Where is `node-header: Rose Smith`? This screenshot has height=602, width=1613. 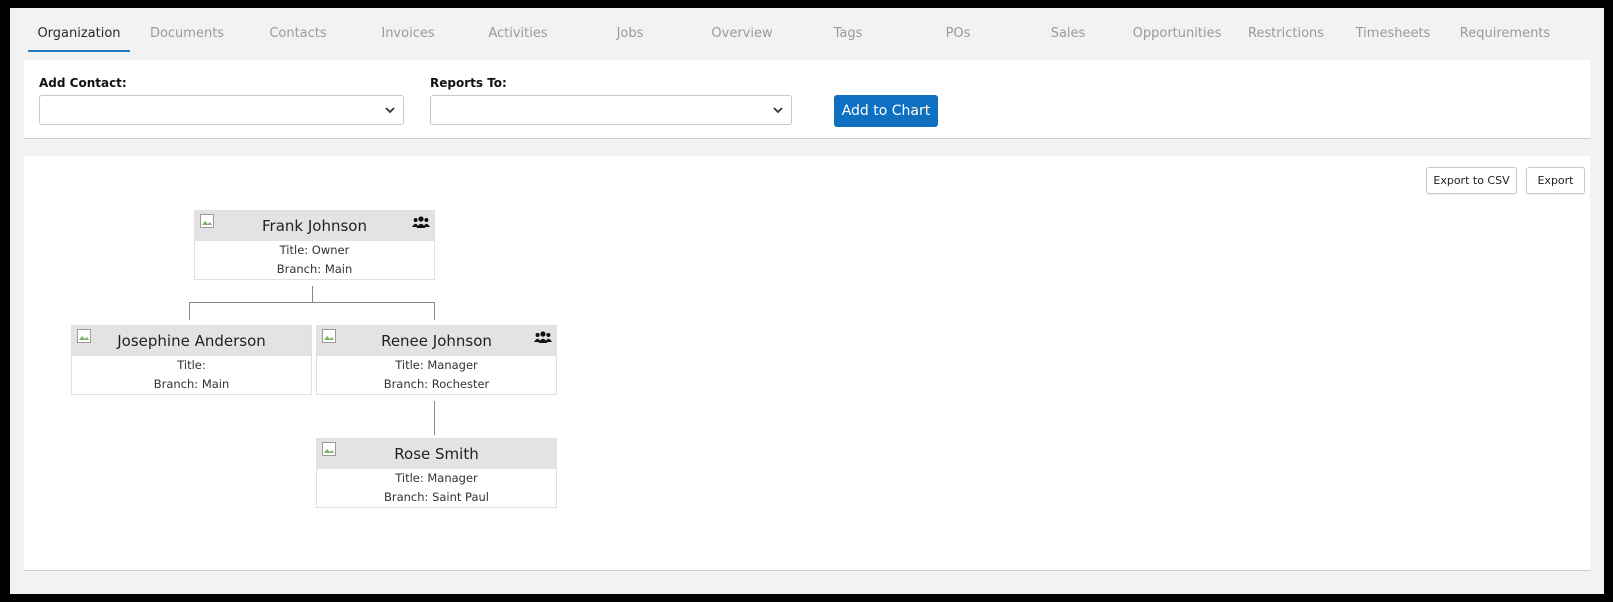 node-header: Rose Smith is located at coordinates (436, 454).